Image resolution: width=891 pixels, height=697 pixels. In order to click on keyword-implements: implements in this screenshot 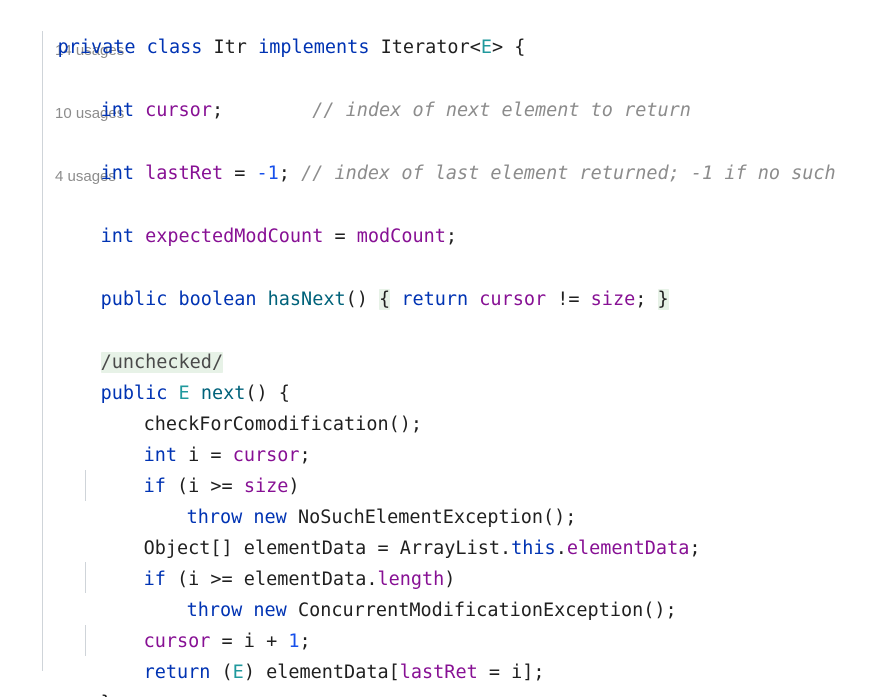, I will do `click(314, 47)`.